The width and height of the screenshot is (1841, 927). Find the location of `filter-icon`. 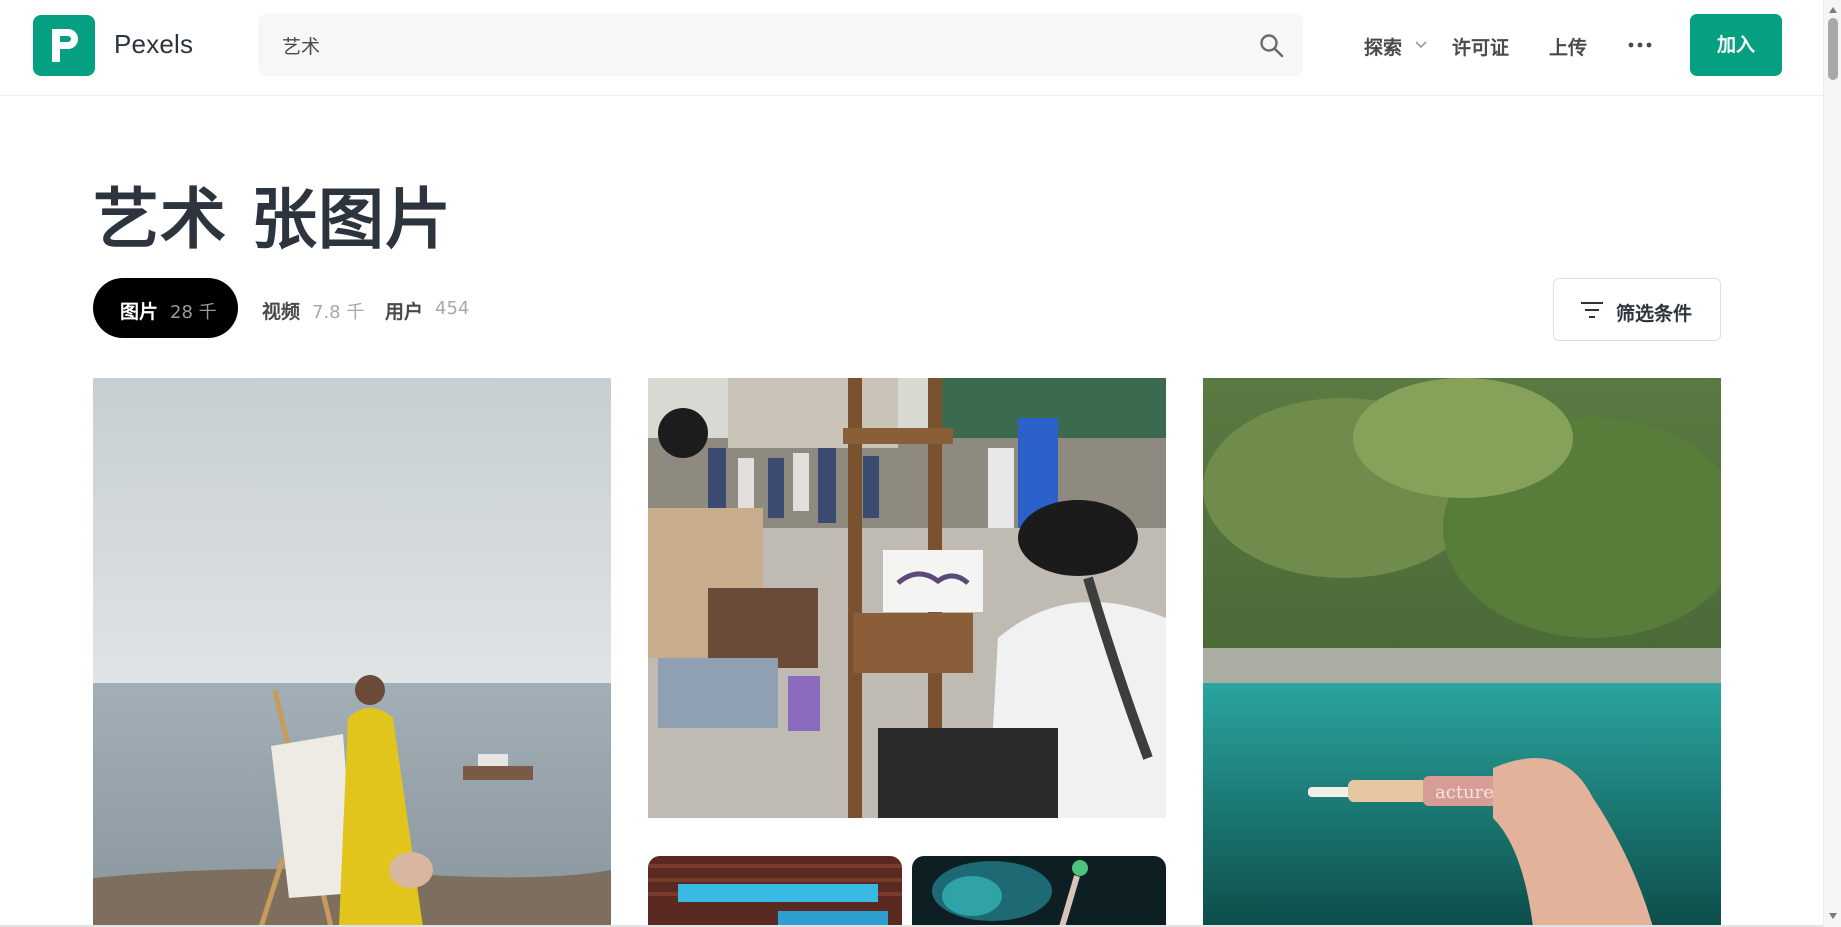

filter-icon is located at coordinates (1592, 310).